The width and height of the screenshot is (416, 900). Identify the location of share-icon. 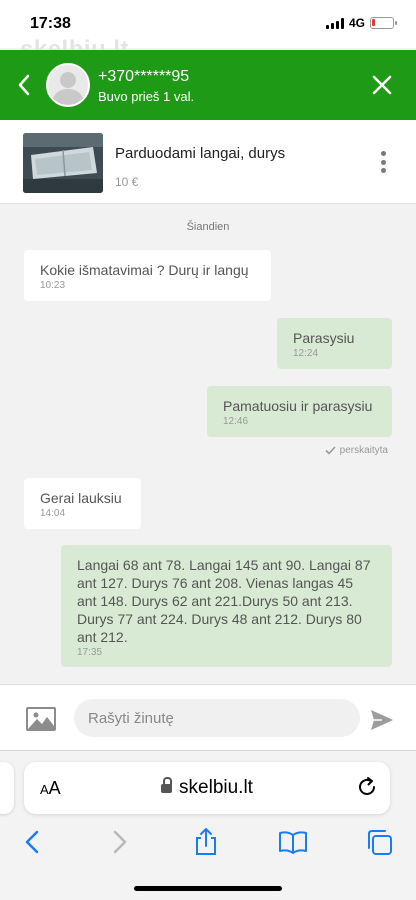
(206, 842).